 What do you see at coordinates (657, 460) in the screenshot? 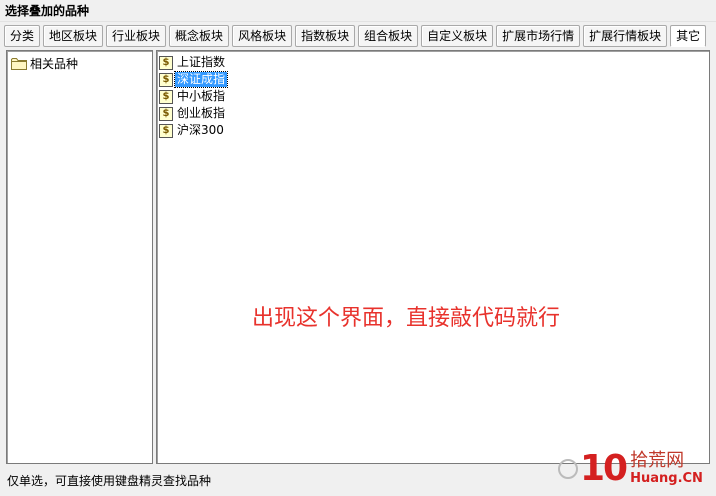
I see `watermark-cn: 拾荒网` at bounding box center [657, 460].